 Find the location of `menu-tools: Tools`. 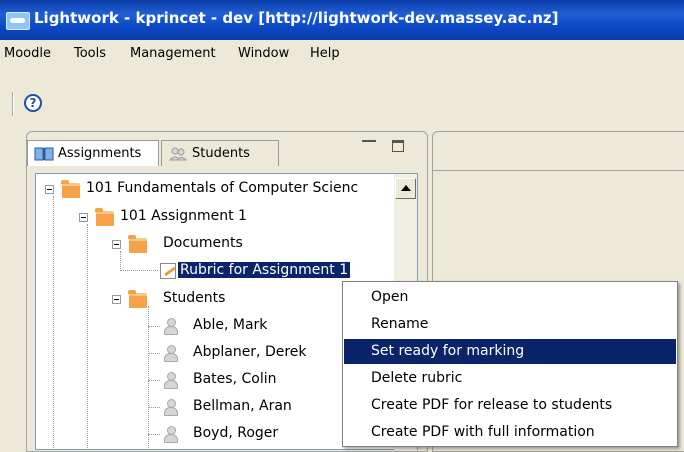

menu-tools: Tools is located at coordinates (90, 53).